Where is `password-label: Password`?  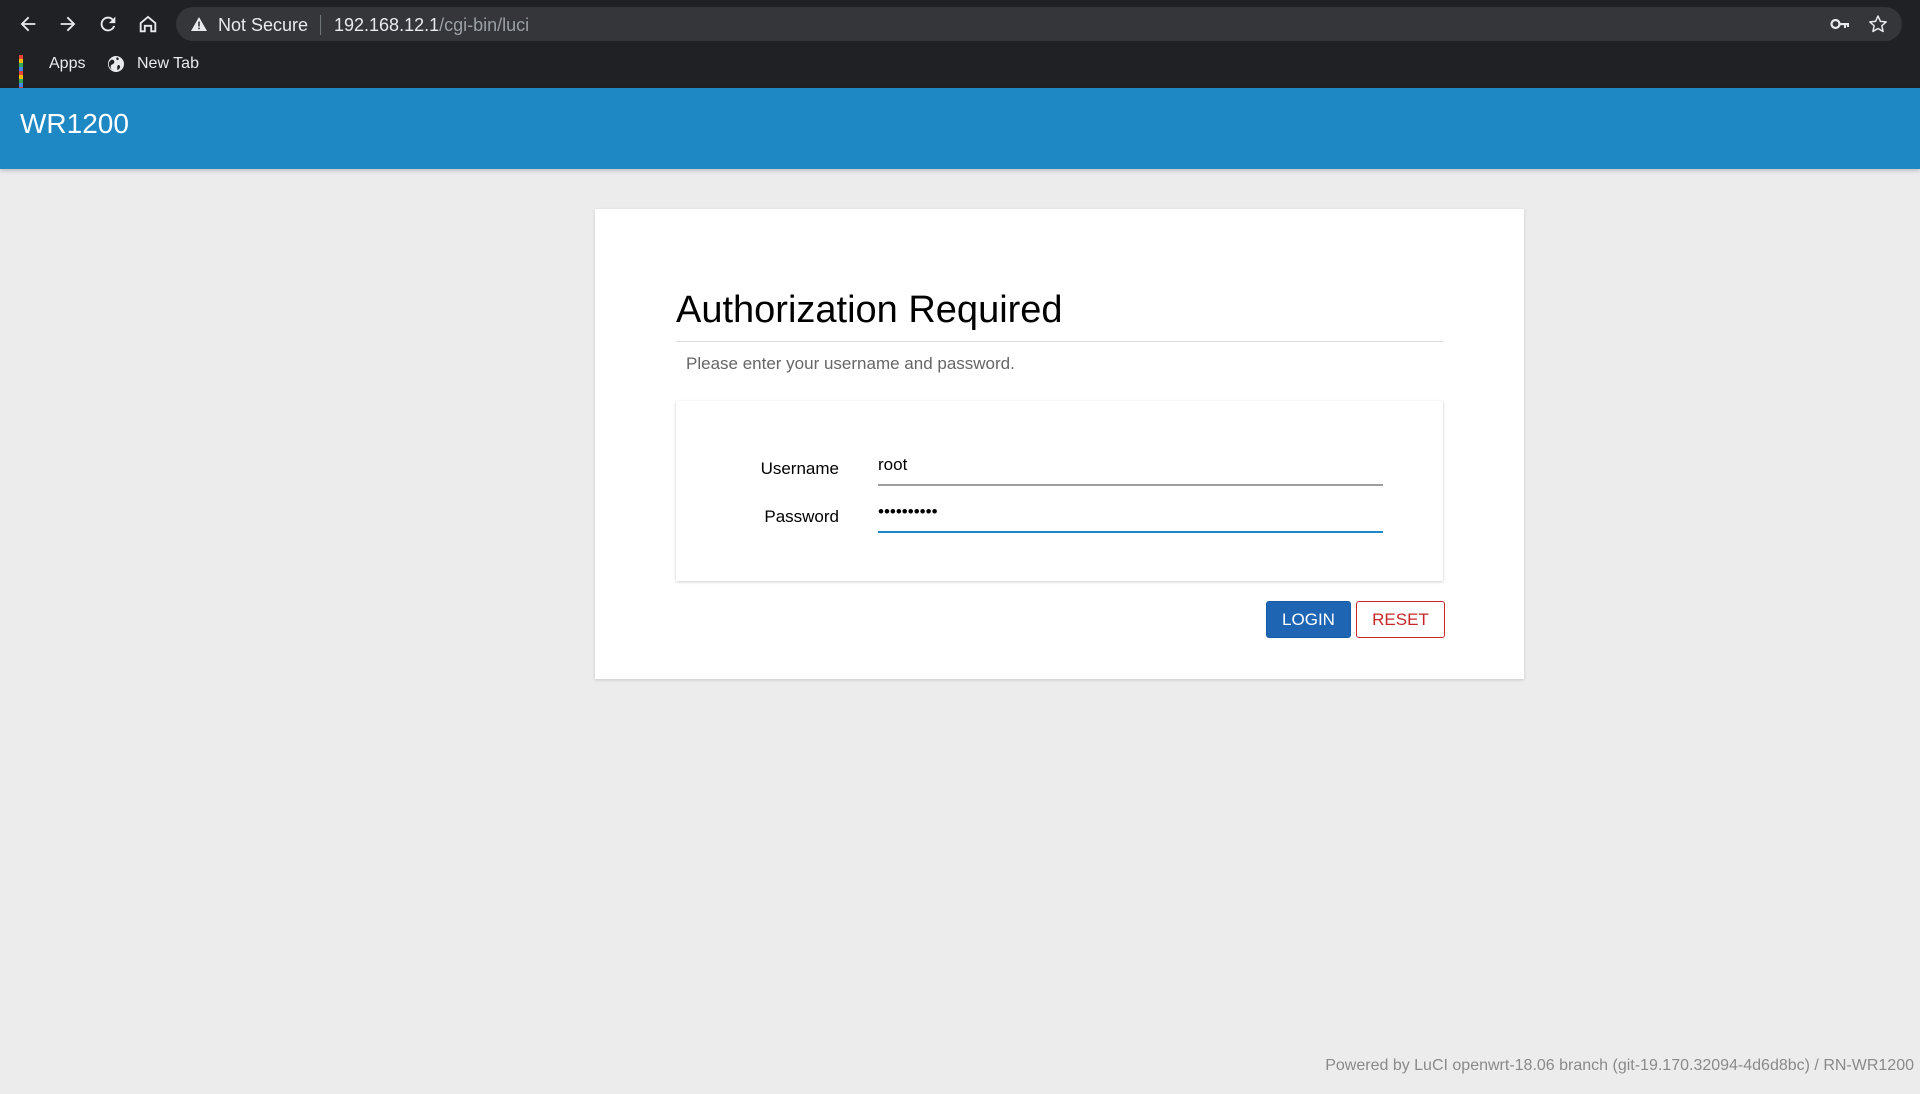
password-label: Password is located at coordinates (801, 516).